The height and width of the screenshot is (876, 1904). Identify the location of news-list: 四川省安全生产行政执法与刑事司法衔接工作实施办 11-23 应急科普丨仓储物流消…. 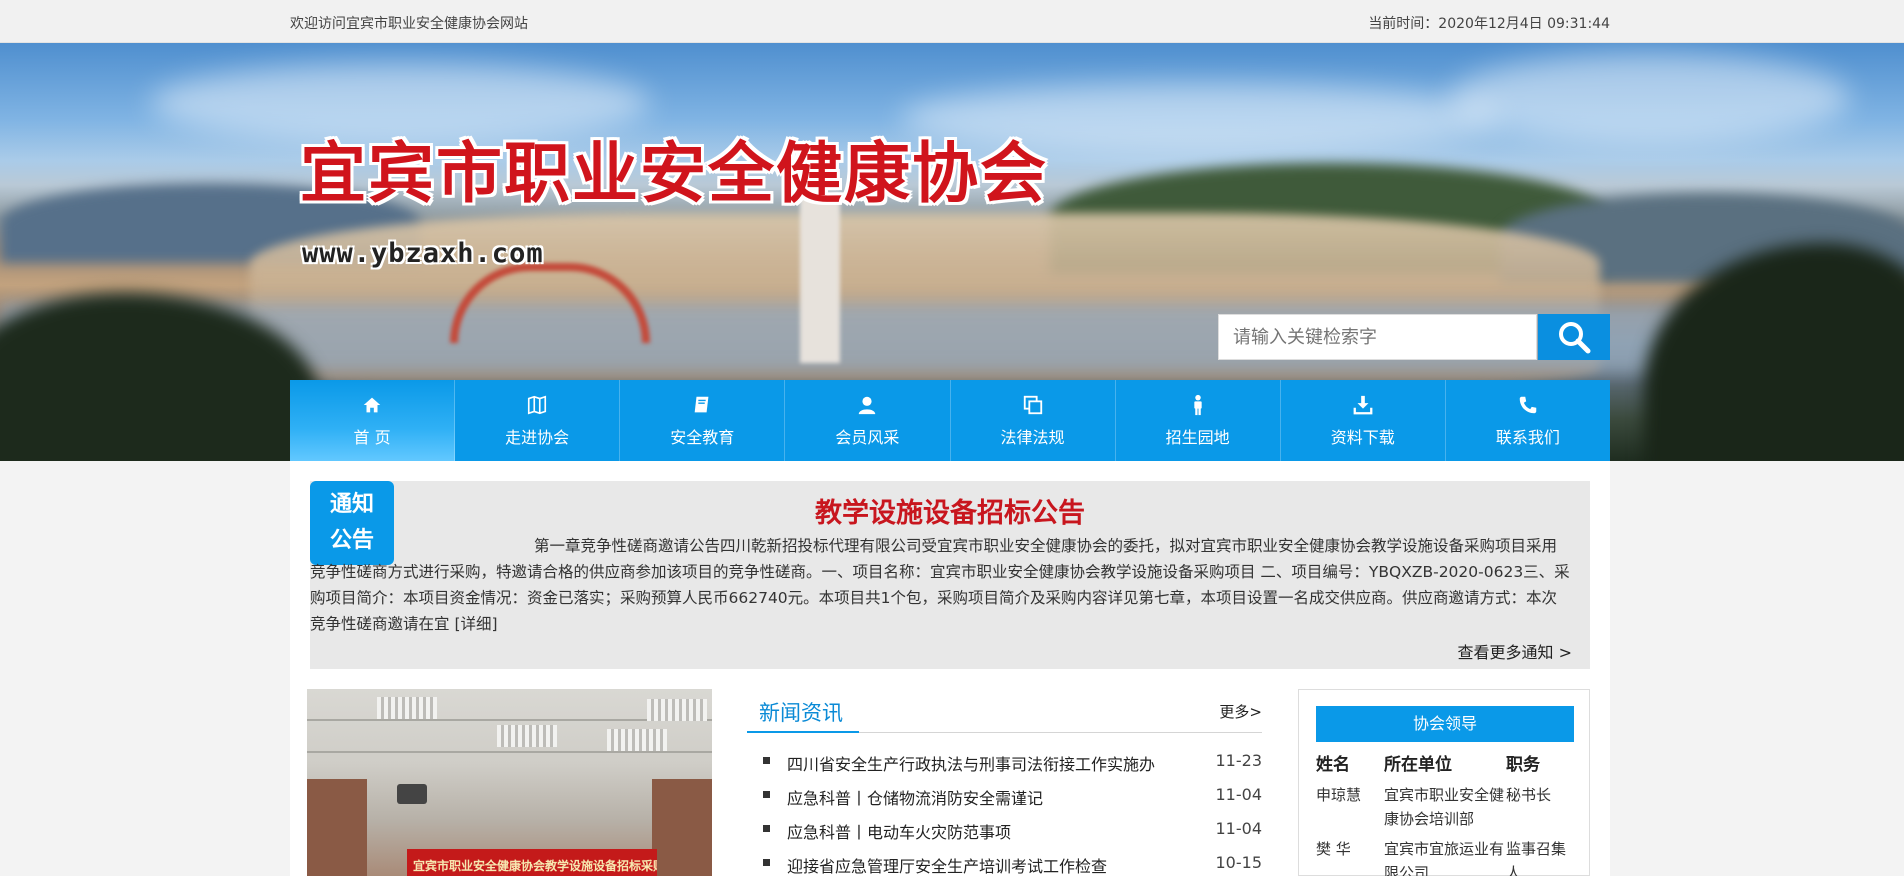
(1004, 810).